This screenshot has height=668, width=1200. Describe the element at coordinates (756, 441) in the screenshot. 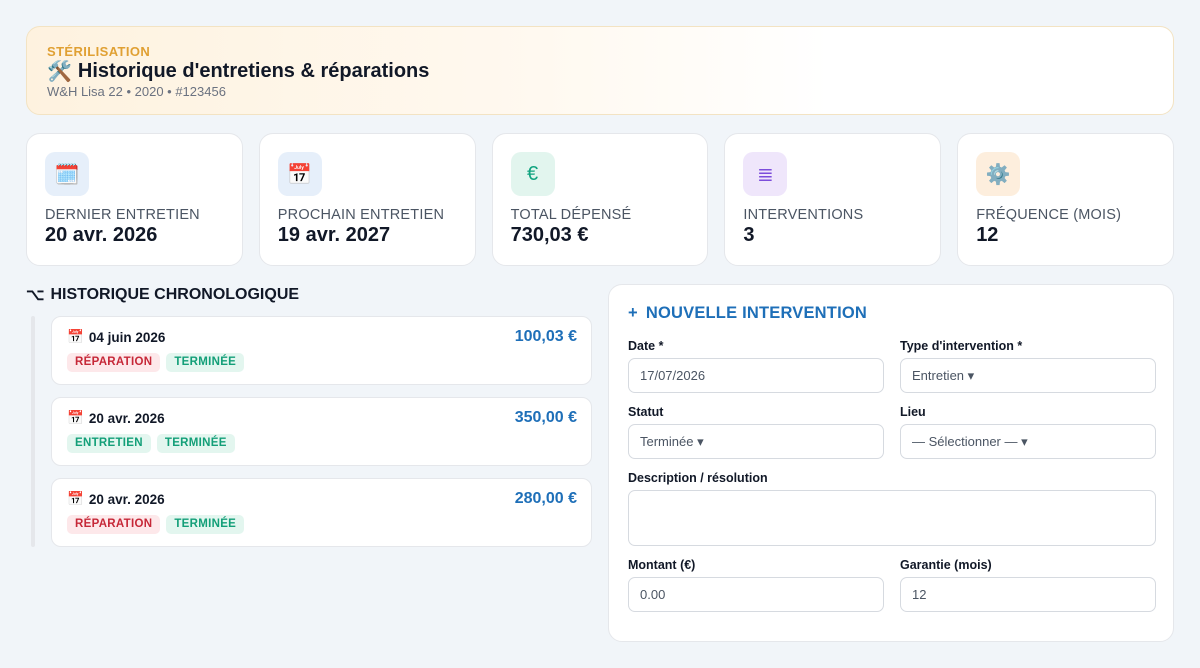

I see `status-select: Terminée ▾` at that location.